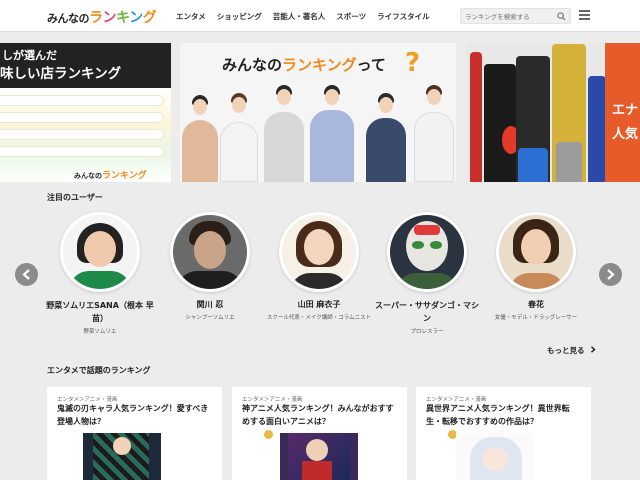 The image size is (640, 480). What do you see at coordinates (351, 16) in the screenshot?
I see `nav-item-sports: スポーツ` at bounding box center [351, 16].